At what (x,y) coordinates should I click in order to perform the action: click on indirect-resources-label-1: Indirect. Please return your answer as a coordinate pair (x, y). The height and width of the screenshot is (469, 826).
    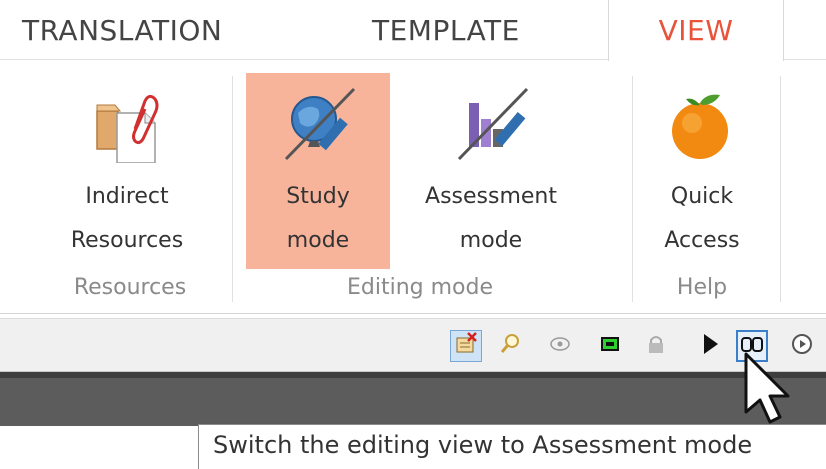
    Looking at the image, I should click on (127, 196).